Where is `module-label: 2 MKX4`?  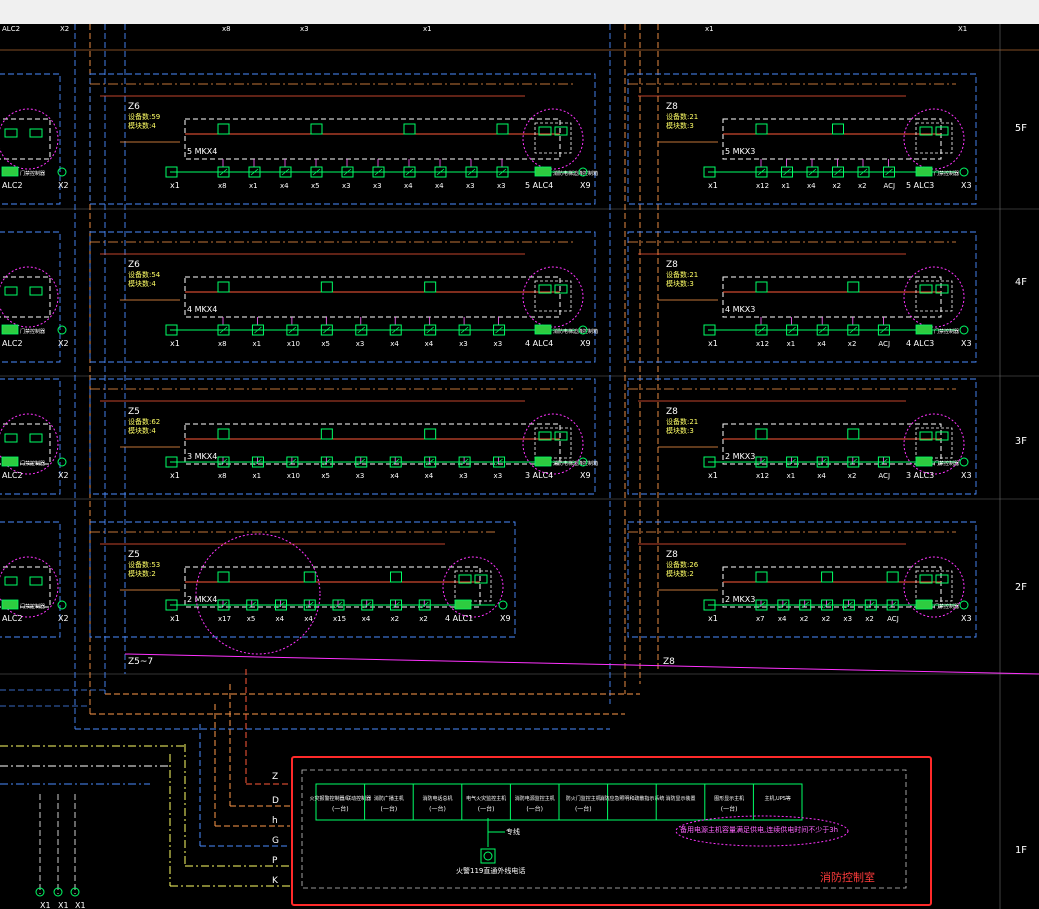 module-label: 2 MKX4 is located at coordinates (202, 599).